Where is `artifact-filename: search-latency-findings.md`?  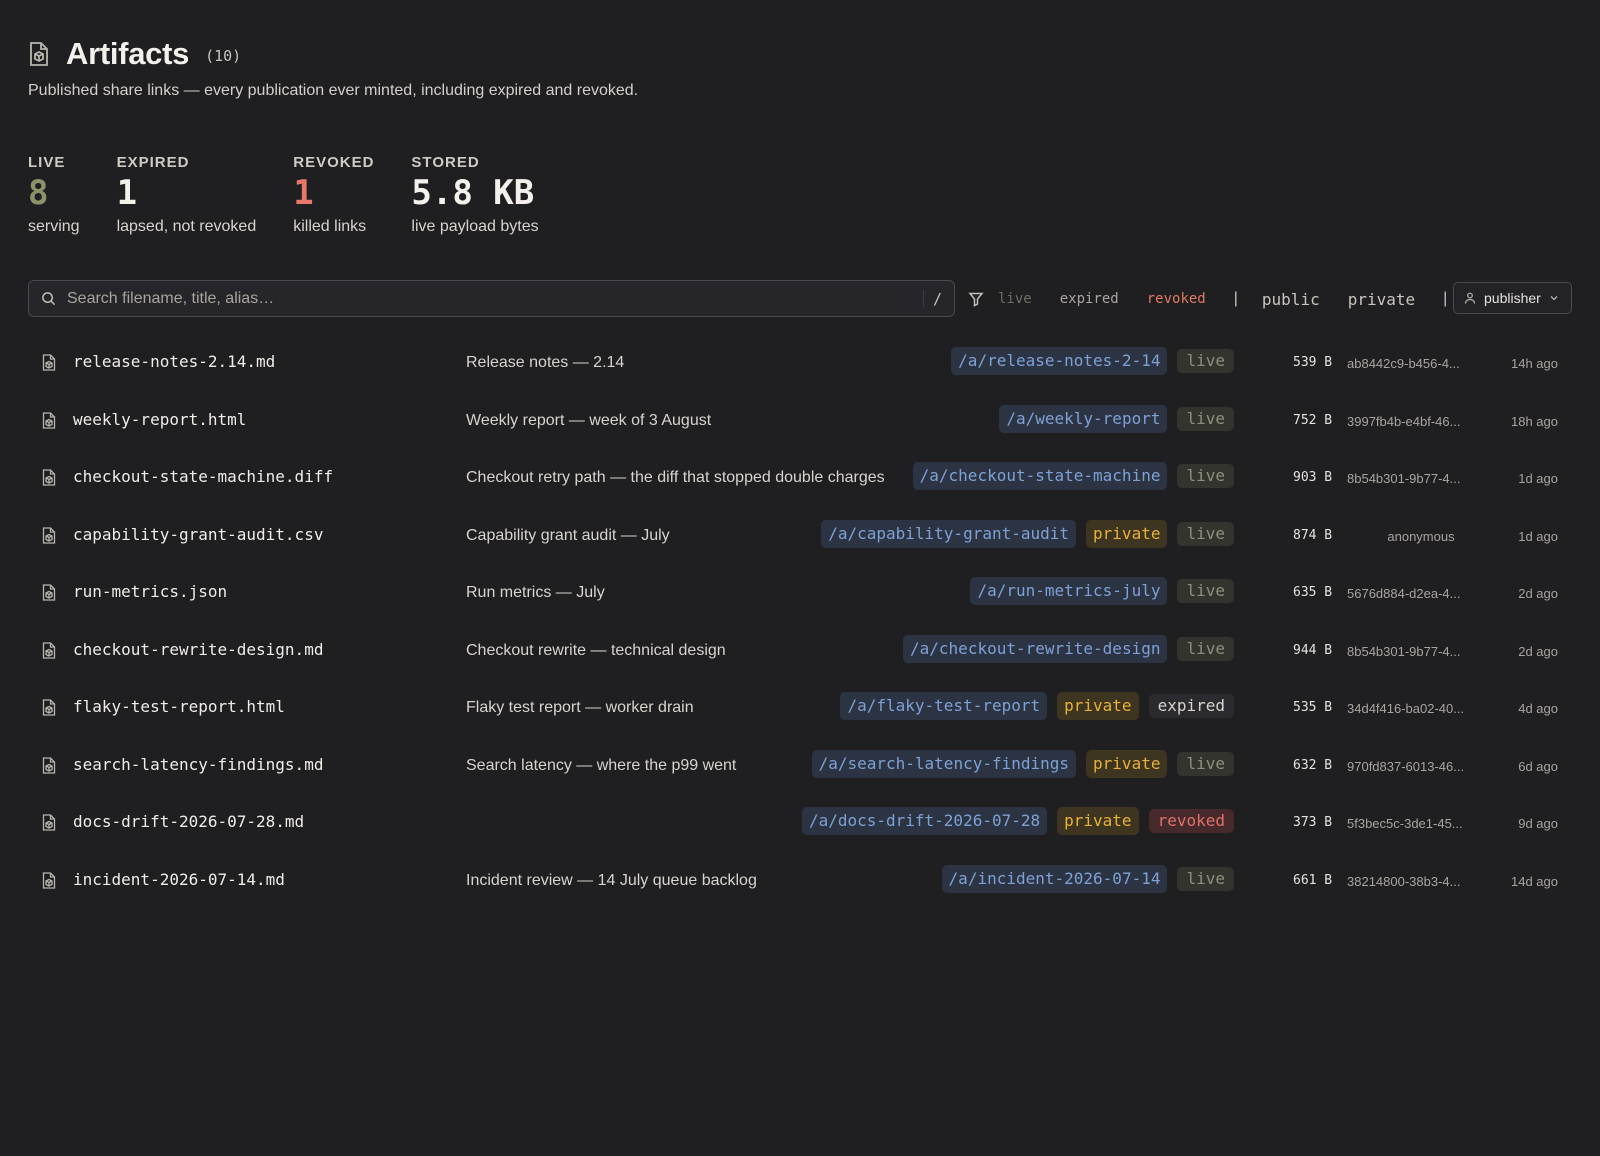
artifact-filename: search-latency-findings.md is located at coordinates (198, 764).